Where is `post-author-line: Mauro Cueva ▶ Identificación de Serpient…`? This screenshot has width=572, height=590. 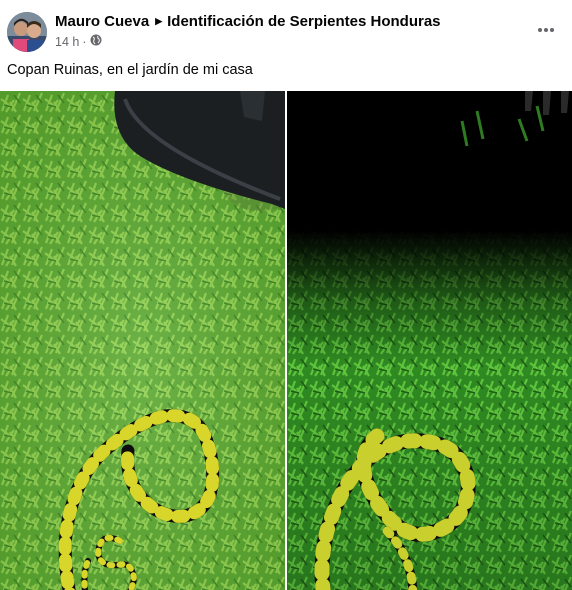 post-author-line: Mauro Cueva ▶ Identificación de Serpient… is located at coordinates (248, 21).